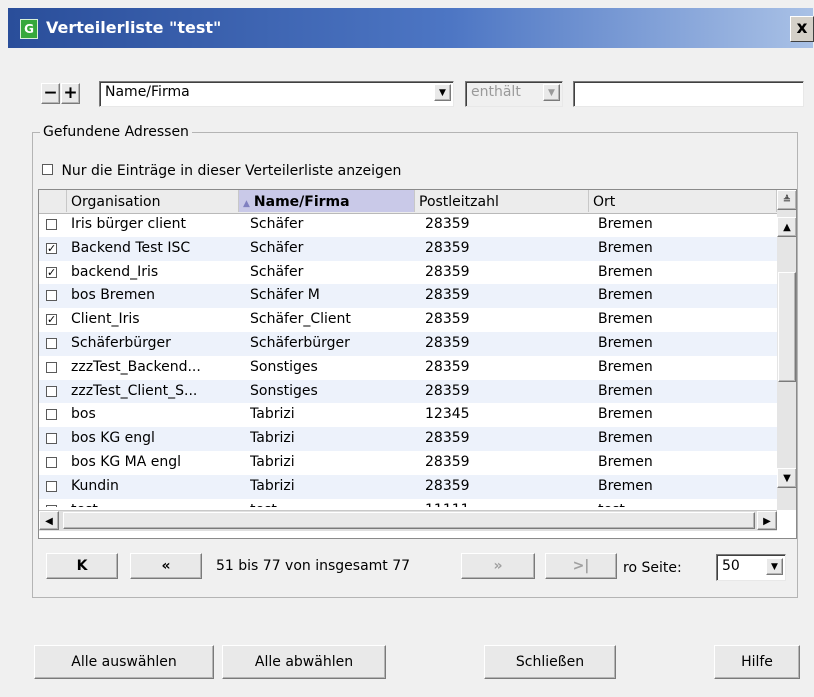  What do you see at coordinates (408, 296) in the screenshot?
I see `table-row: bos Bremen Schäfer M 28359 Bremen` at bounding box center [408, 296].